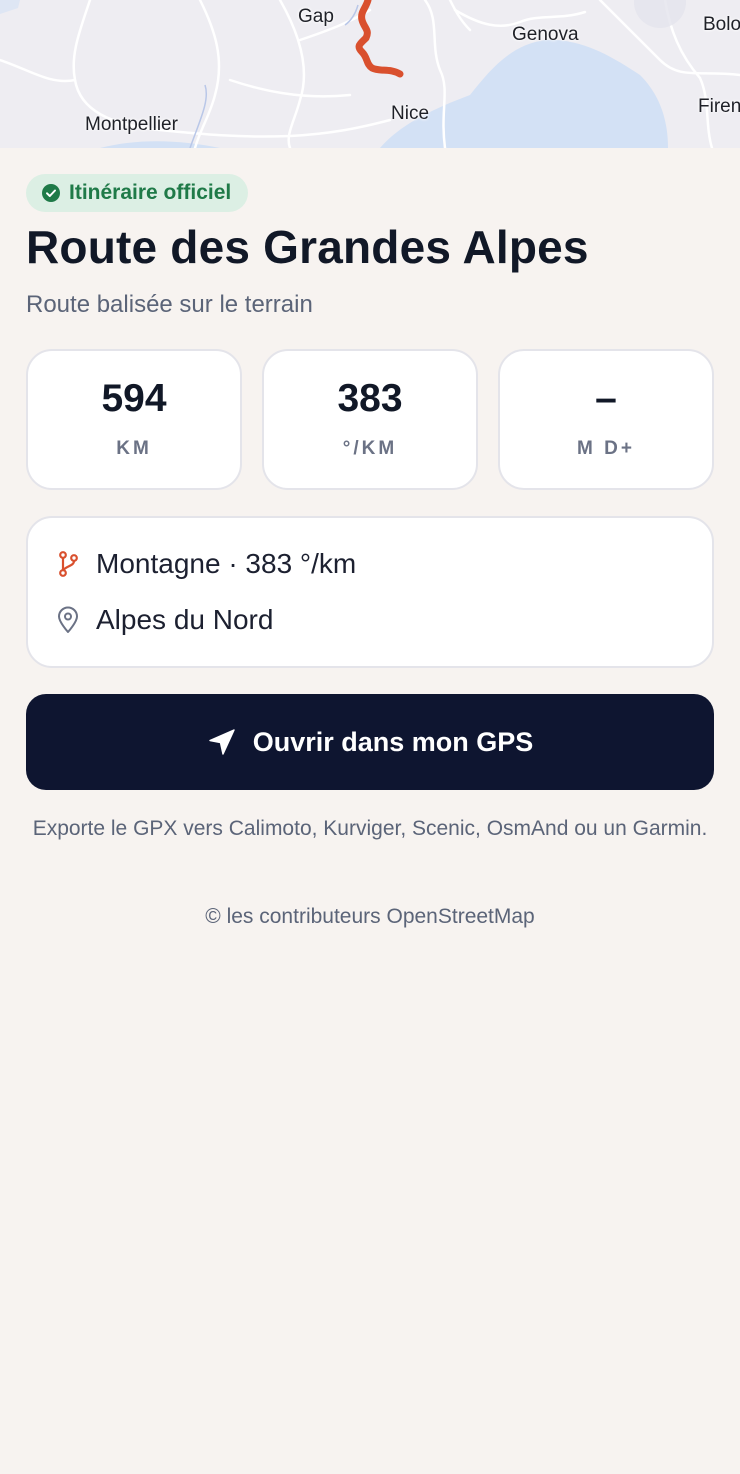 The width and height of the screenshot is (740, 1474). I want to click on stat-unit: KM, so click(134, 448).